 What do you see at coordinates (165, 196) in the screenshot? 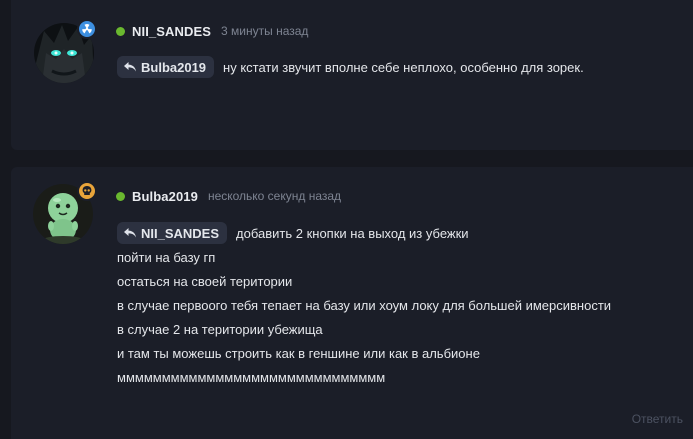
I see `author-name: Bulba2019` at bounding box center [165, 196].